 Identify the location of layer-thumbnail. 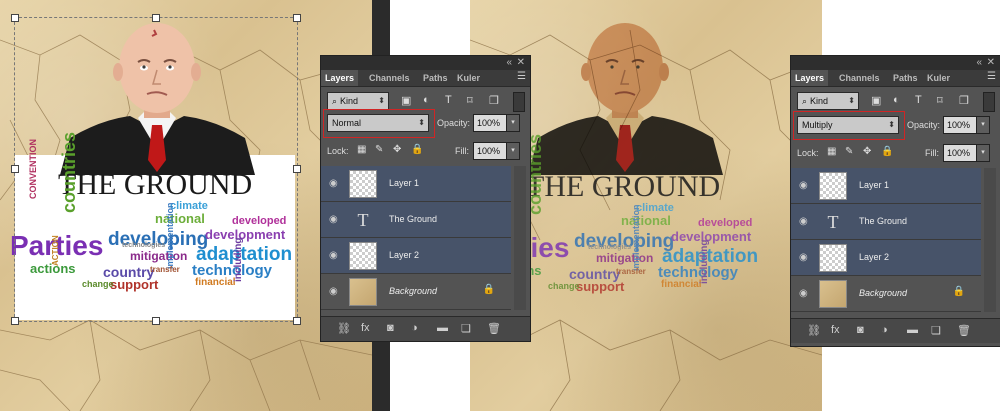
(363, 184).